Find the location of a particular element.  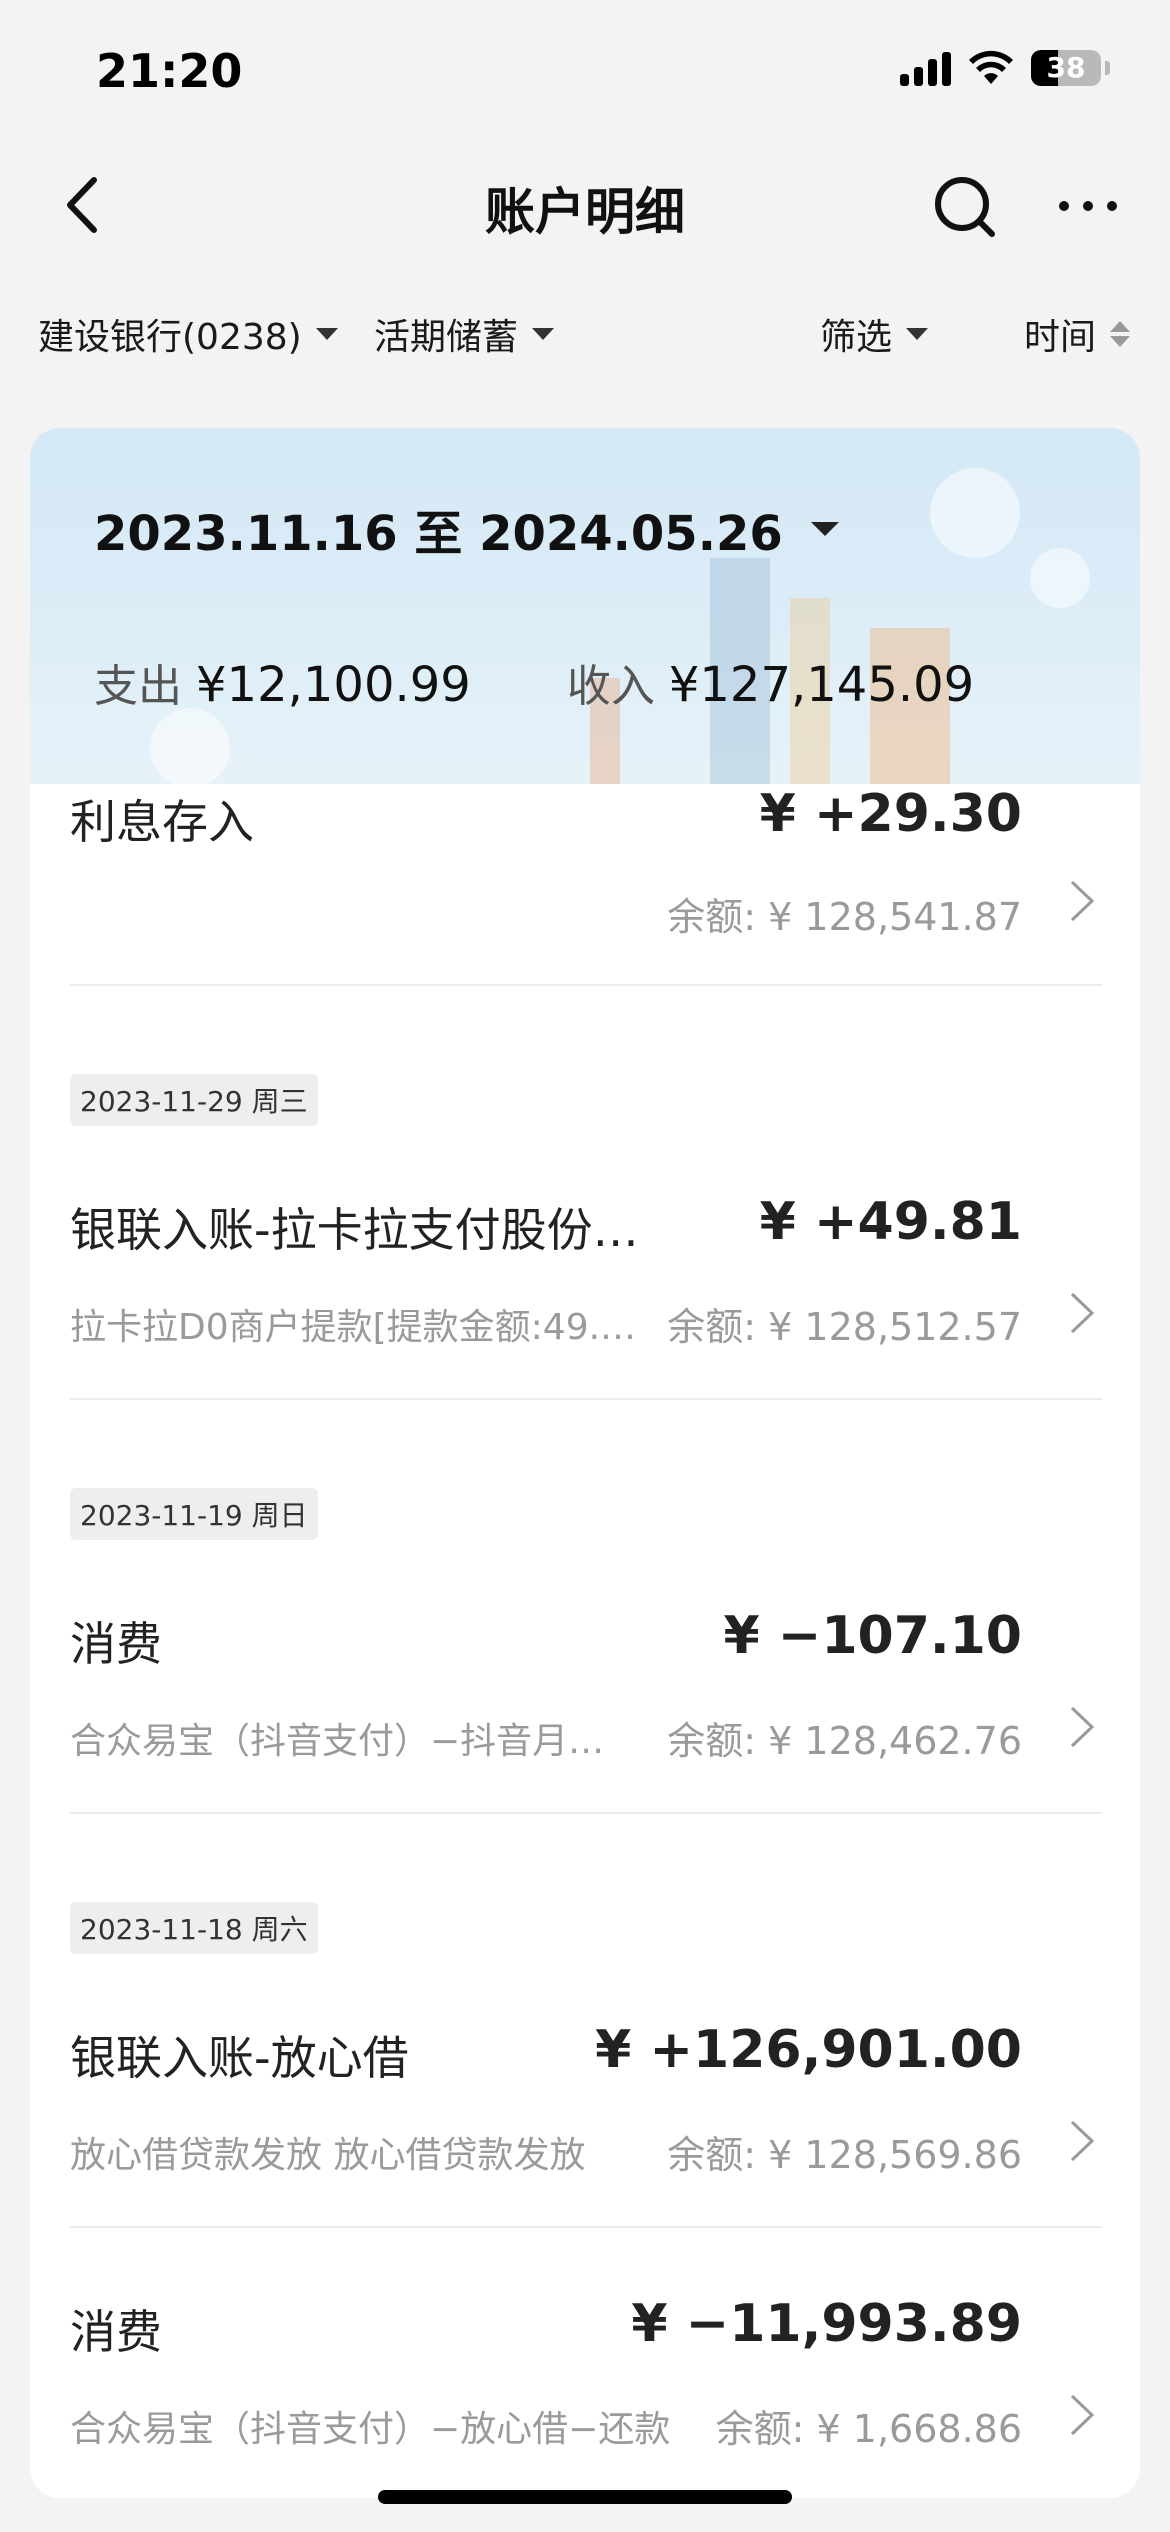

more-button is located at coordinates (1088, 206).